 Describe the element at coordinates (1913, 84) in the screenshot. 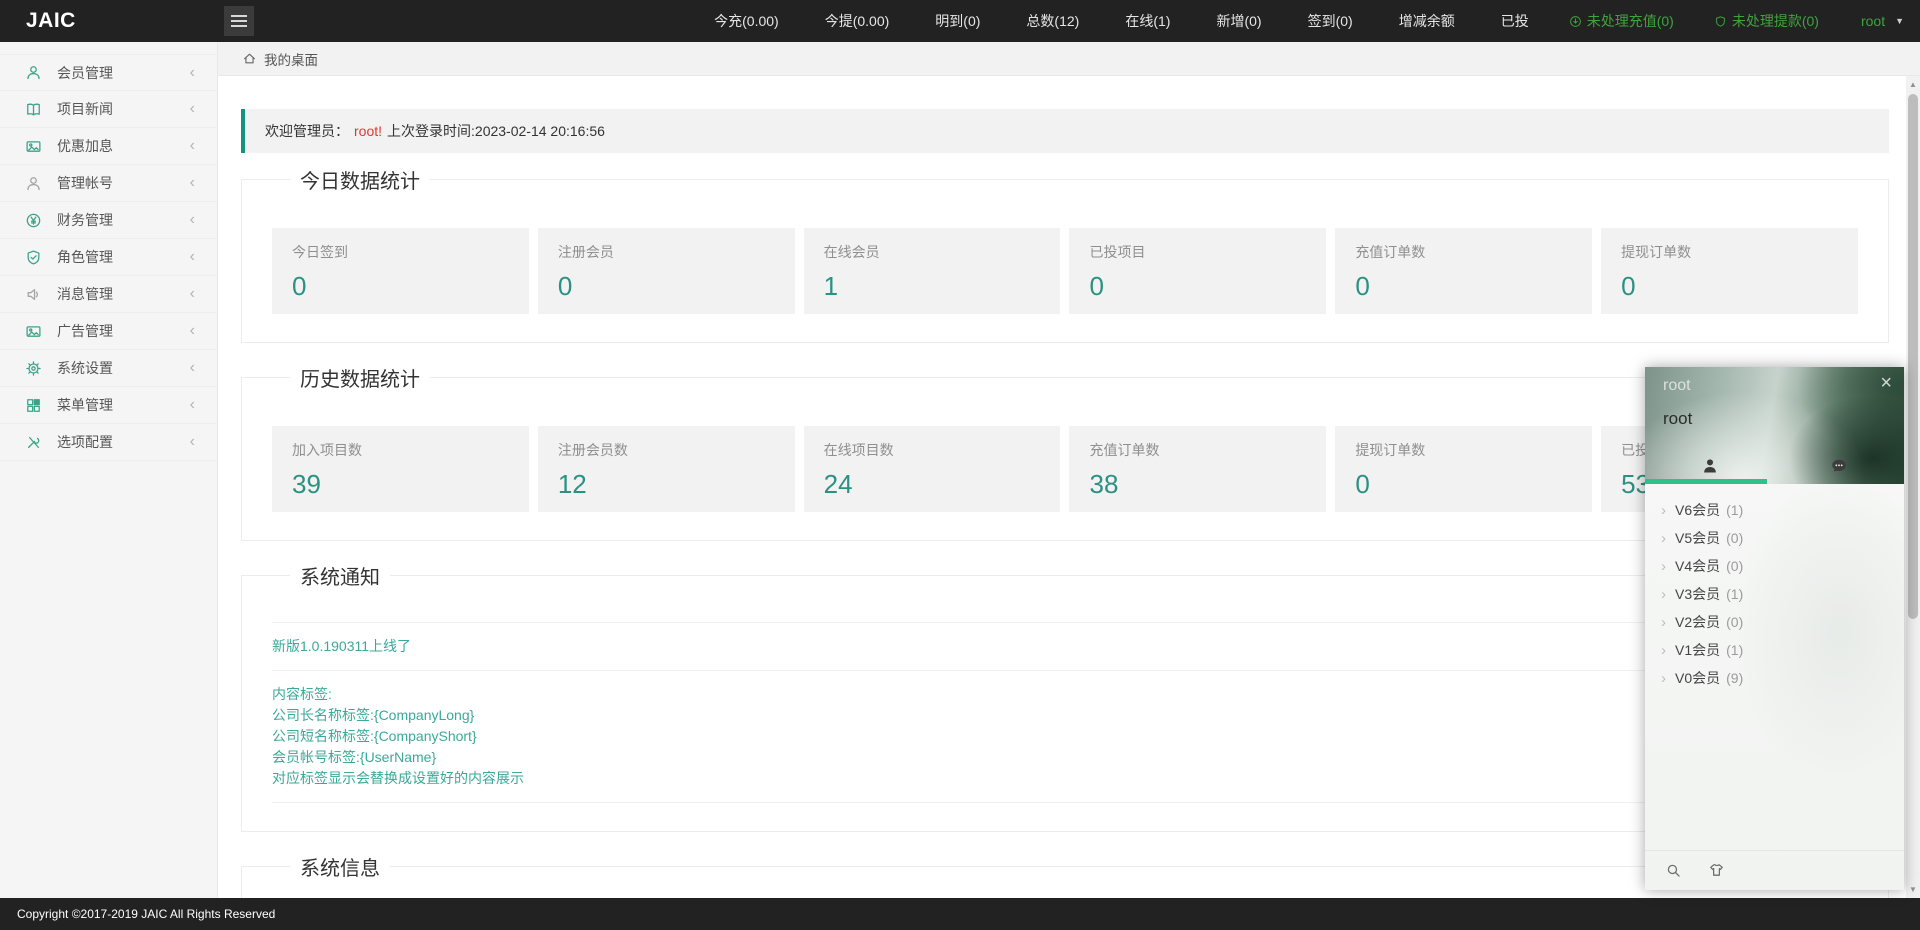

I see `scroll-up-arrow-icon: ▲` at that location.